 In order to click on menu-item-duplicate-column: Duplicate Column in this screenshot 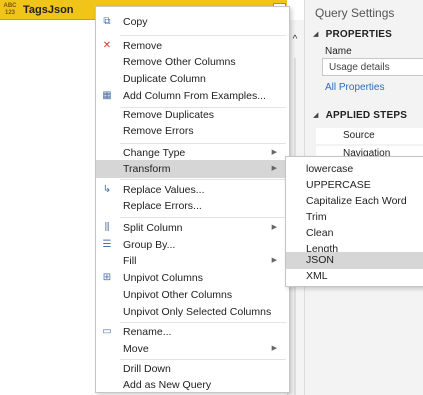, I will do `click(192, 79)`.